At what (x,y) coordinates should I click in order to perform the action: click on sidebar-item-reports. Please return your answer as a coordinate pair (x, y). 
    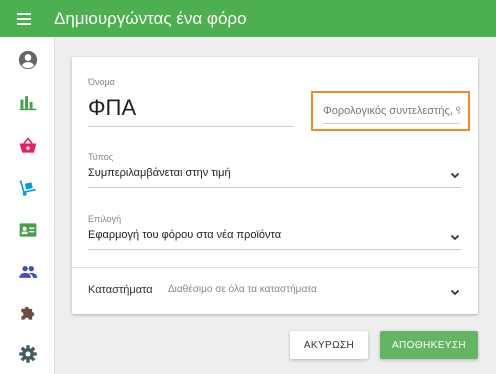
    Looking at the image, I should click on (27, 102).